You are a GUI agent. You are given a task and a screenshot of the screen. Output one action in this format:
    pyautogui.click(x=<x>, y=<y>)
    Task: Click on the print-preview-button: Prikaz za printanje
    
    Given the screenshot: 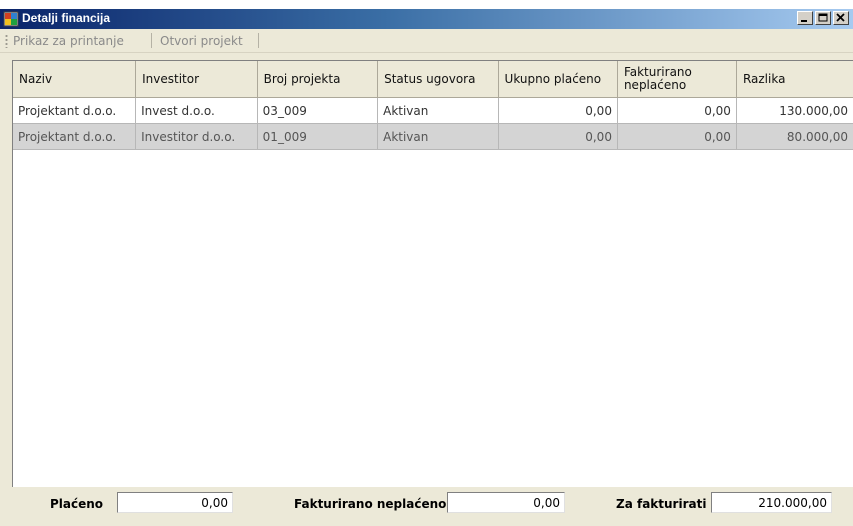 What is the action you would take?
    pyautogui.click(x=68, y=41)
    